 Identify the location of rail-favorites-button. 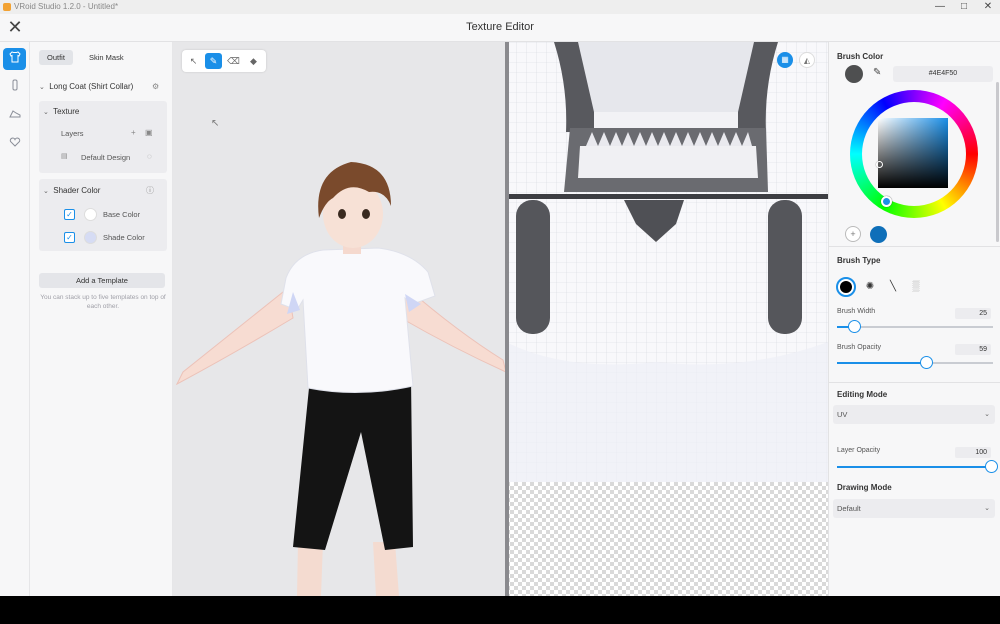
(14, 143).